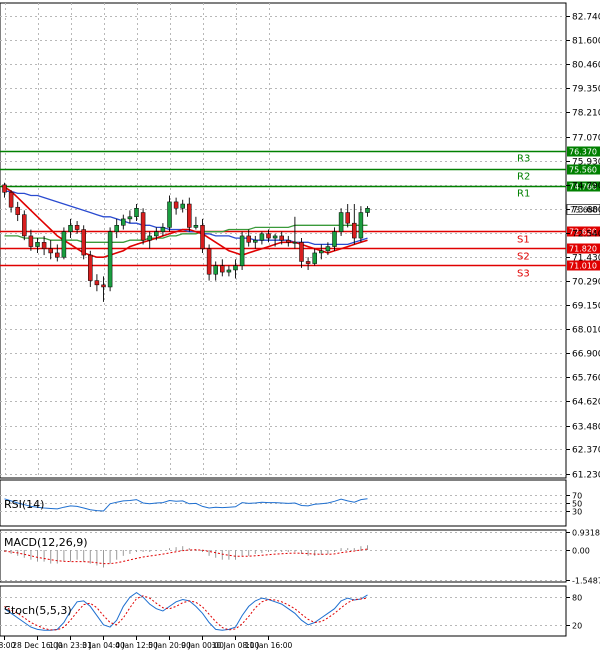 The image size is (600, 656). Describe the element at coordinates (586, 211) in the screenshot. I see `price-tick-label: 73.680` at that location.